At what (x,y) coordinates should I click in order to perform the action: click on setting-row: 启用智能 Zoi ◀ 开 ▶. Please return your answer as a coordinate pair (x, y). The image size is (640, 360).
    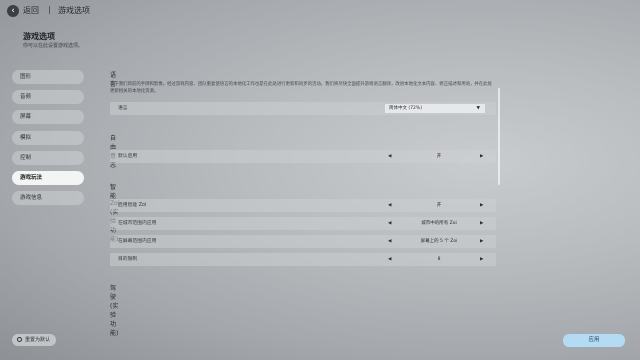
    Looking at the image, I should click on (303, 205).